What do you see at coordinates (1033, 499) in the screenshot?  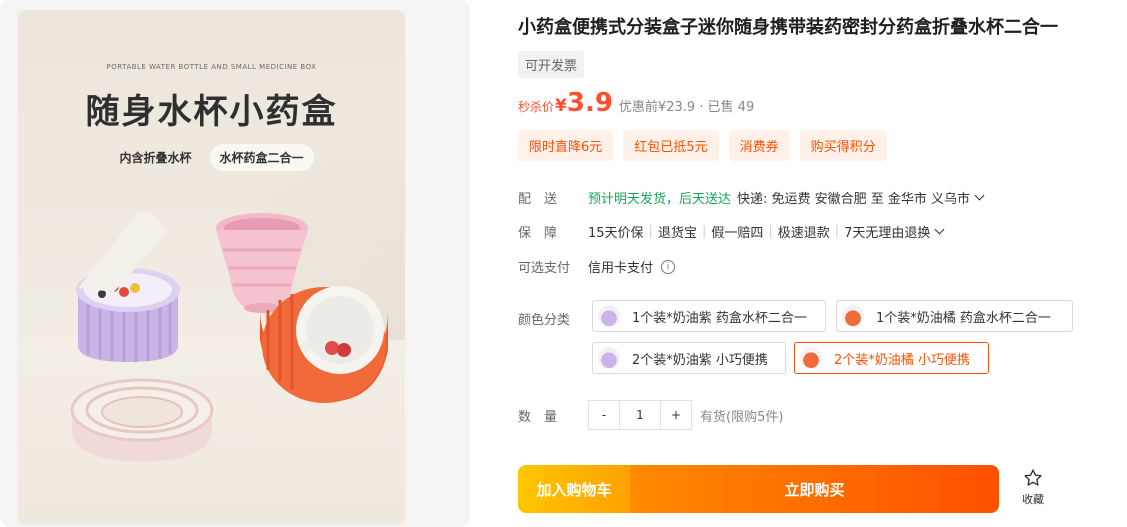 I see `favorite-label: 收藏` at bounding box center [1033, 499].